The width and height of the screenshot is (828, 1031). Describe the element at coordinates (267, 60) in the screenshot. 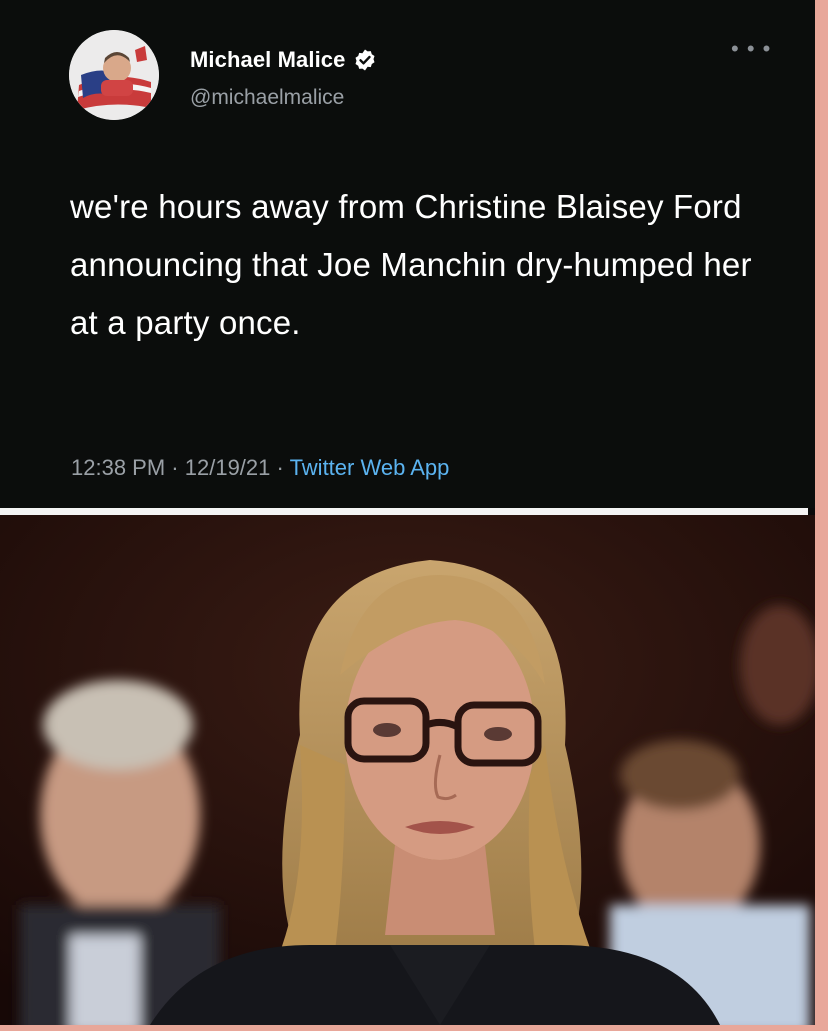

I see `display-name: Michael Malice` at that location.